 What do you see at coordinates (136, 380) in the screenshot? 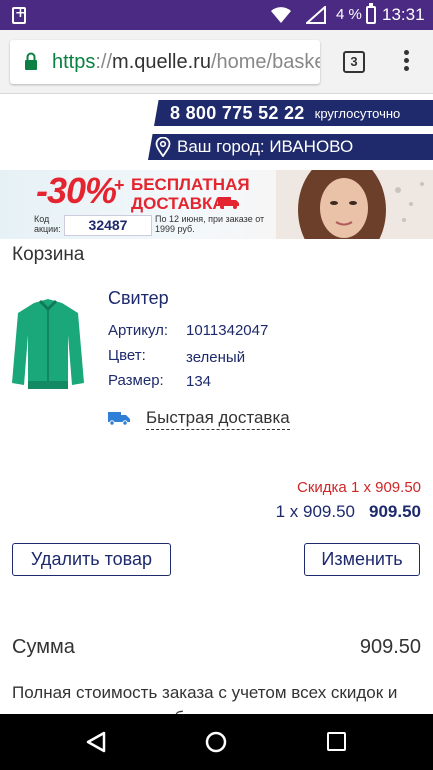
I see `size-label: Размер:` at bounding box center [136, 380].